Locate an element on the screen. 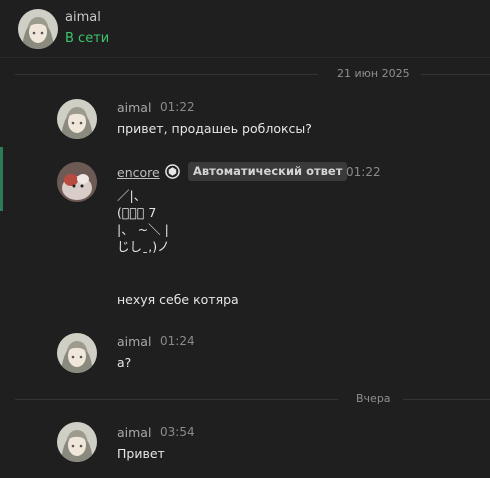 This screenshot has width=490, height=478. badge-icon is located at coordinates (172, 171).